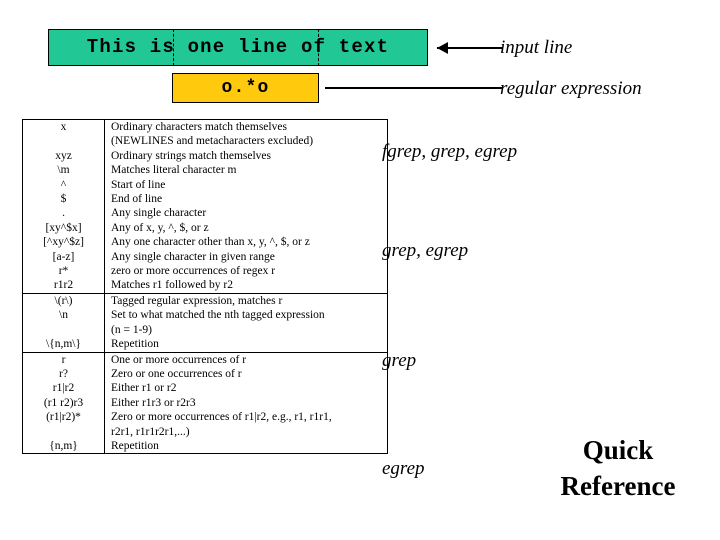 This screenshot has width=720, height=540. I want to click on input-line-box: This is one line of text, so click(238, 47).